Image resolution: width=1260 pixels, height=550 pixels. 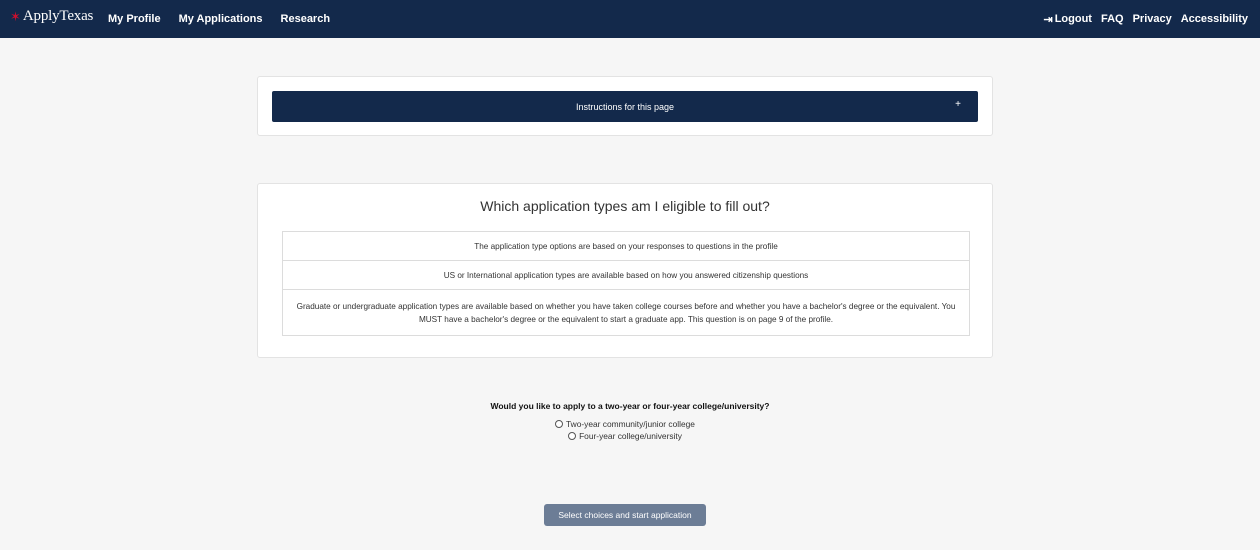 What do you see at coordinates (1214, 19) in the screenshot?
I see `nav-accessibility: Accessibility` at bounding box center [1214, 19].